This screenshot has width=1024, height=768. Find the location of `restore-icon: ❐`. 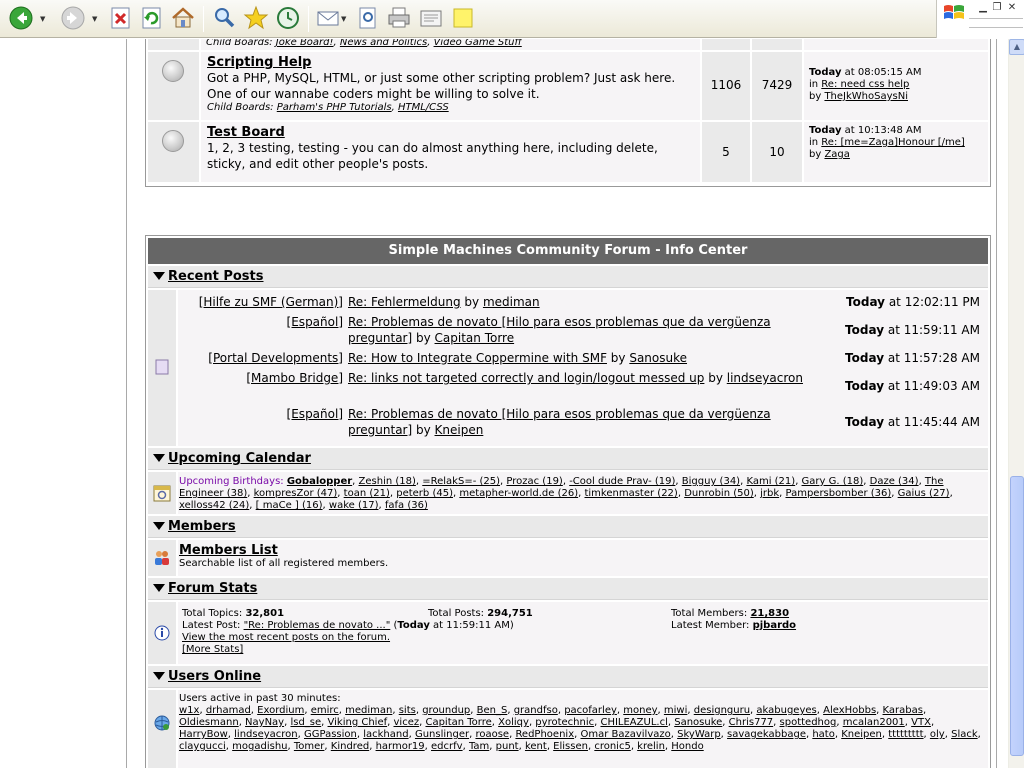

restore-icon: ❐ is located at coordinates (997, 8).